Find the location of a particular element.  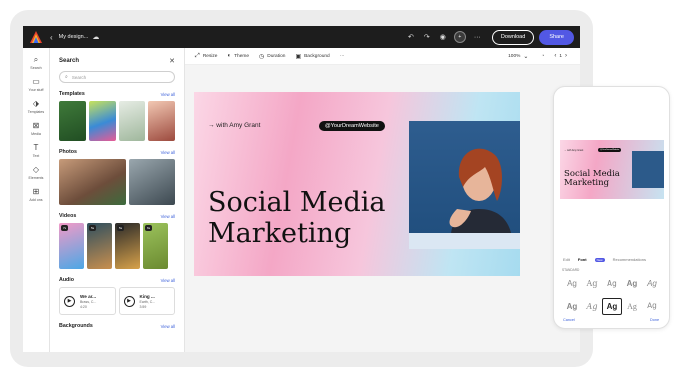

panel-title: Search is located at coordinates (69, 61).